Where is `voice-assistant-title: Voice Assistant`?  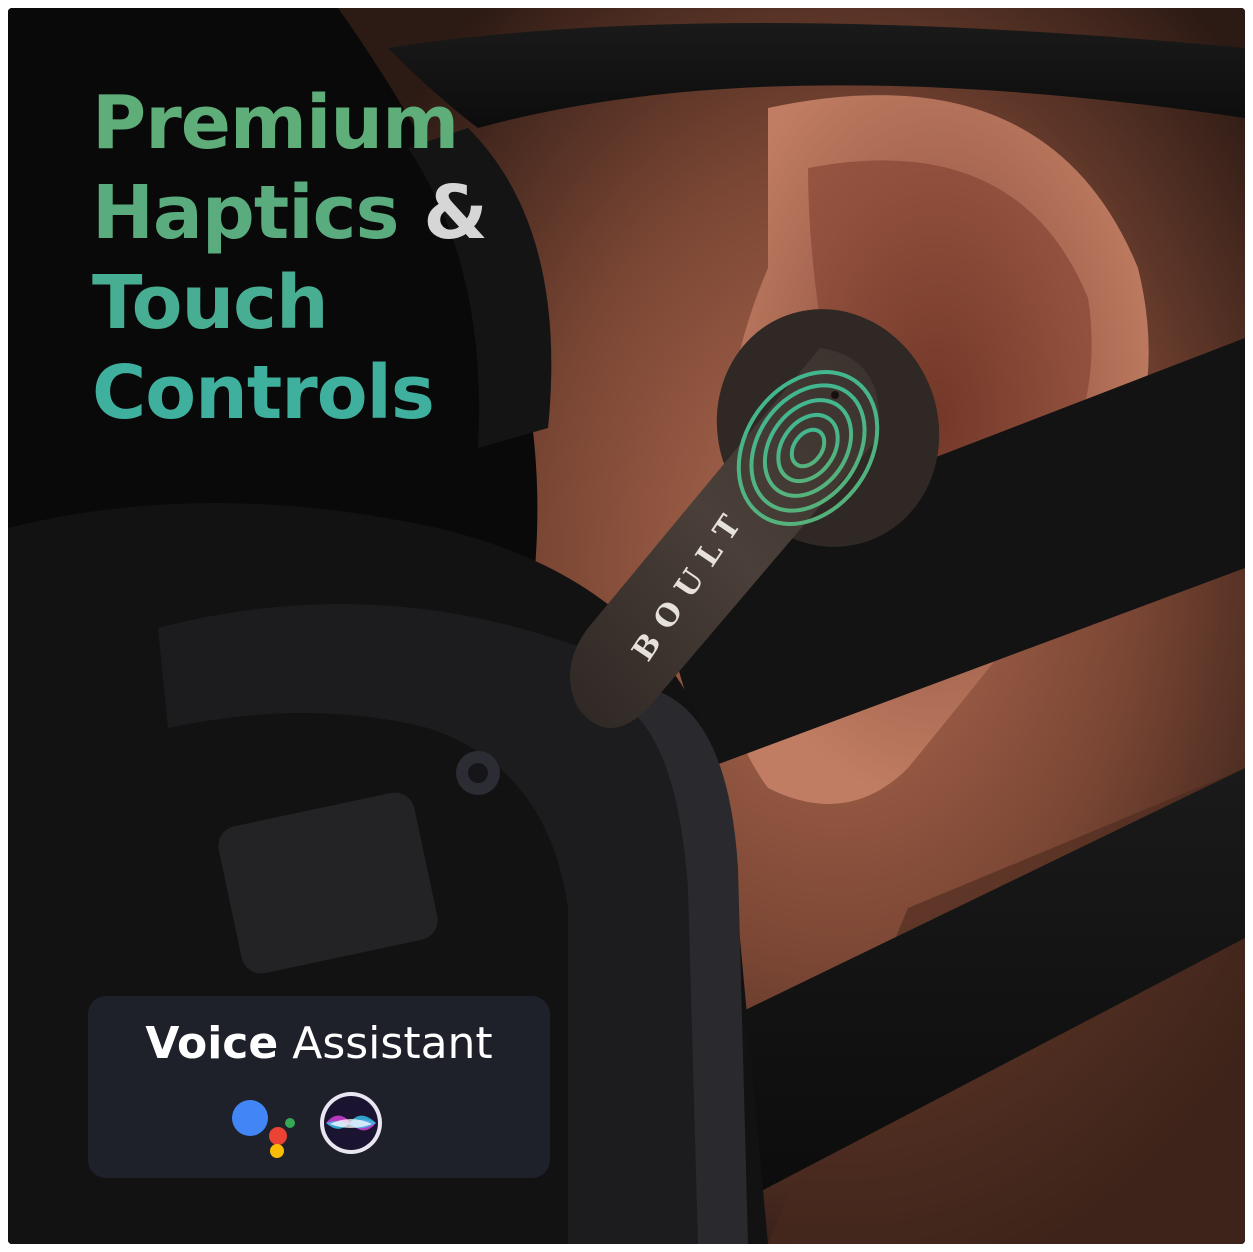 voice-assistant-title: Voice Assistant is located at coordinates (319, 1044).